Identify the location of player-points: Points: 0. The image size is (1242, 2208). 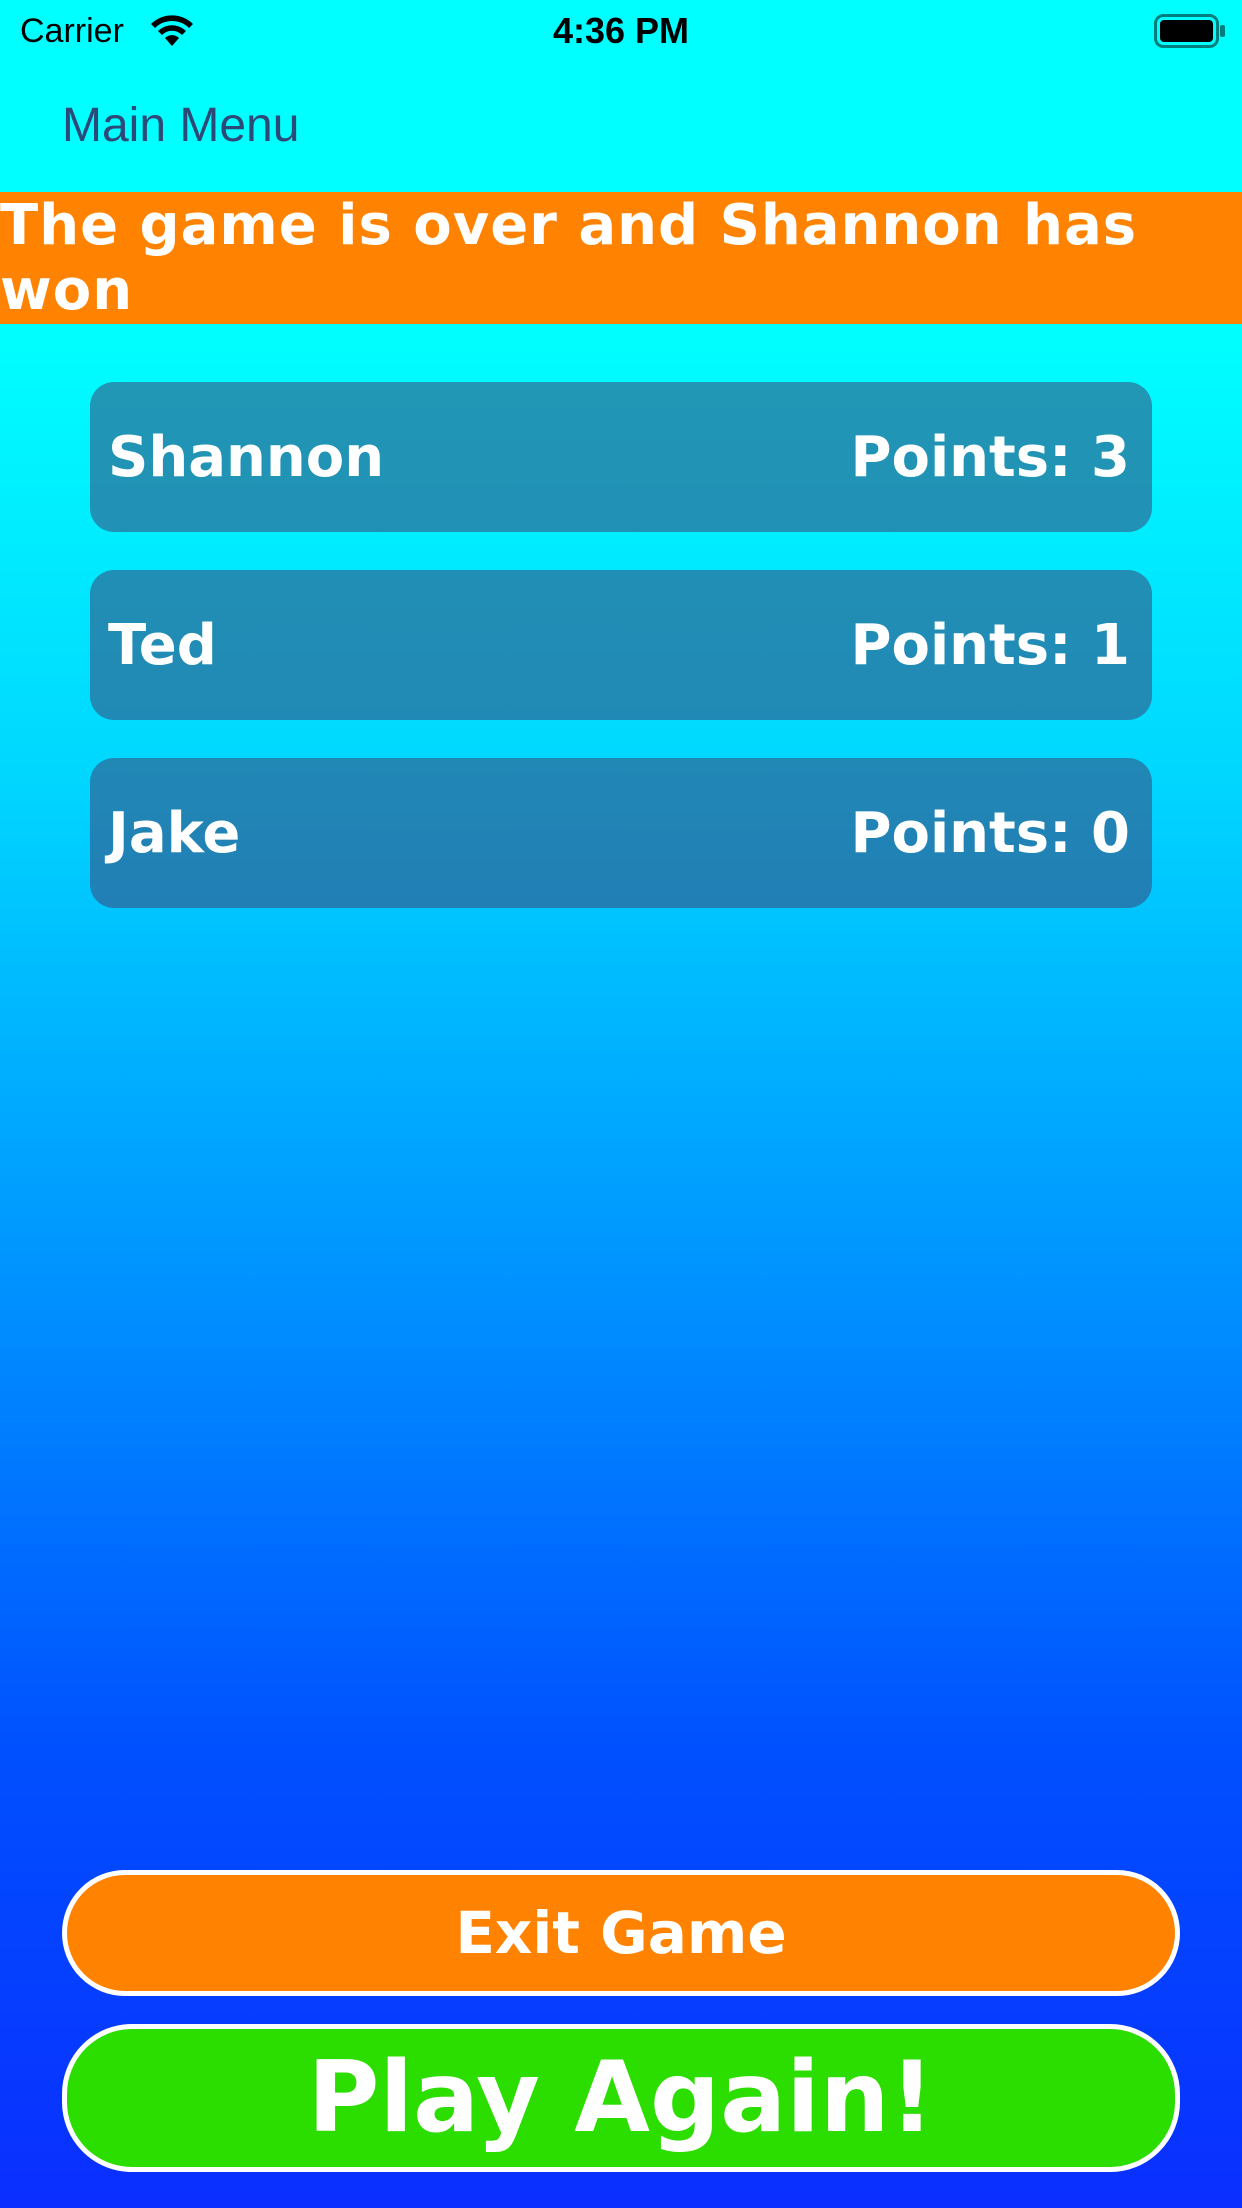
(990, 833).